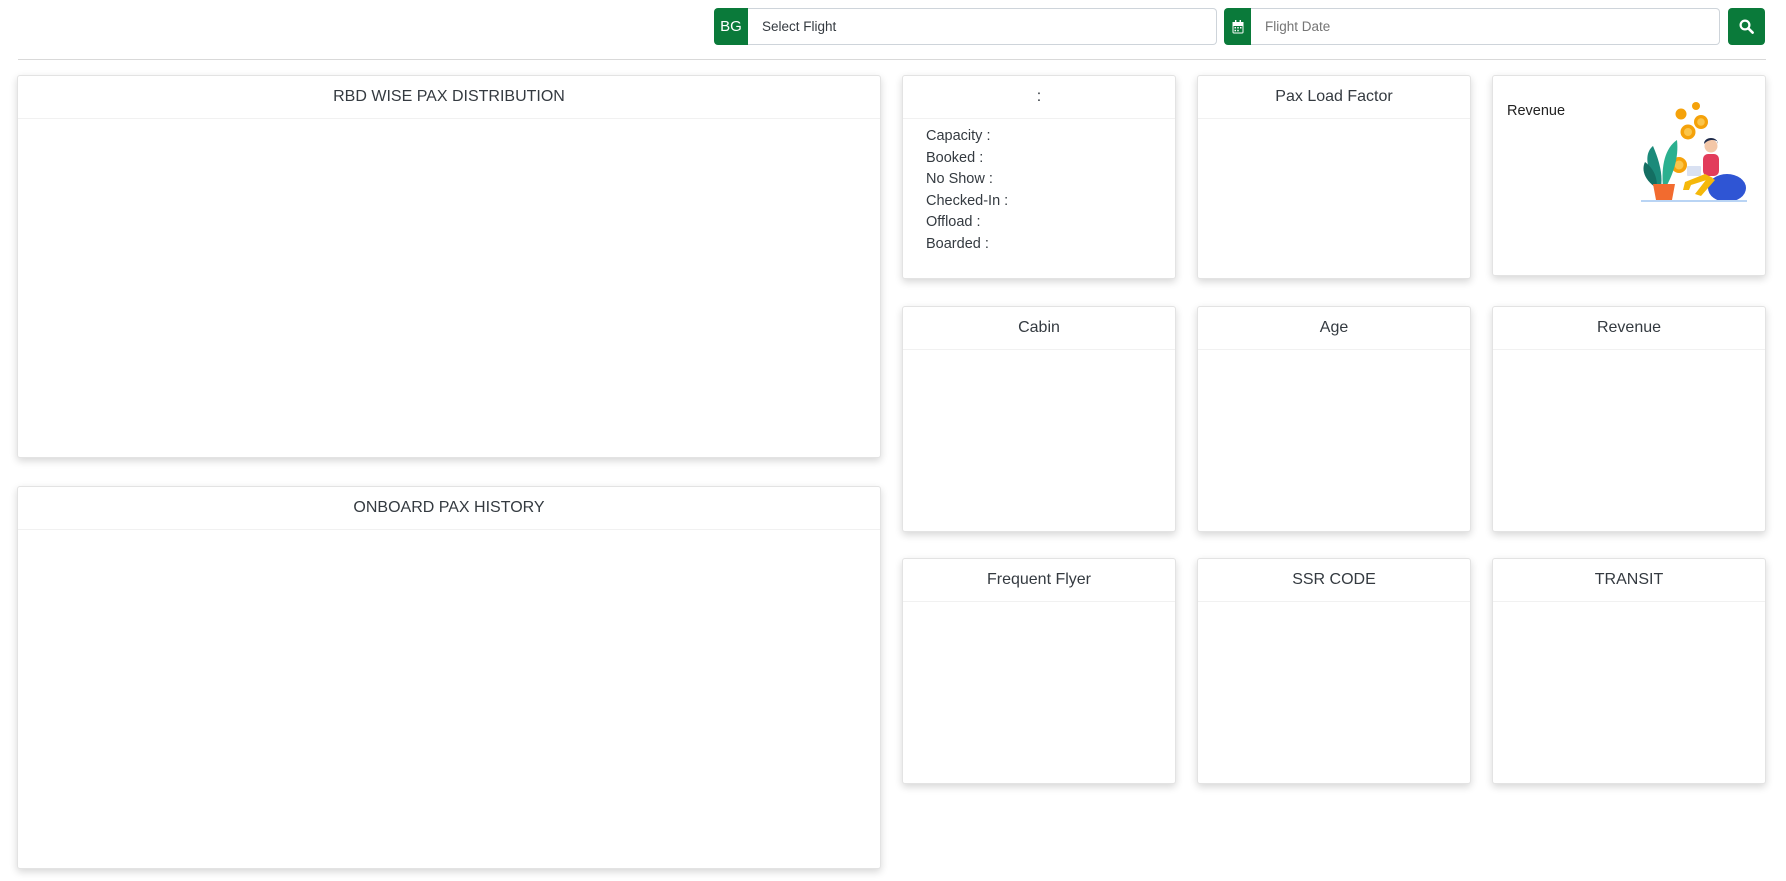 The width and height of the screenshot is (1786, 881). I want to click on ssr-code-card: SSR CODE, so click(1334, 671).